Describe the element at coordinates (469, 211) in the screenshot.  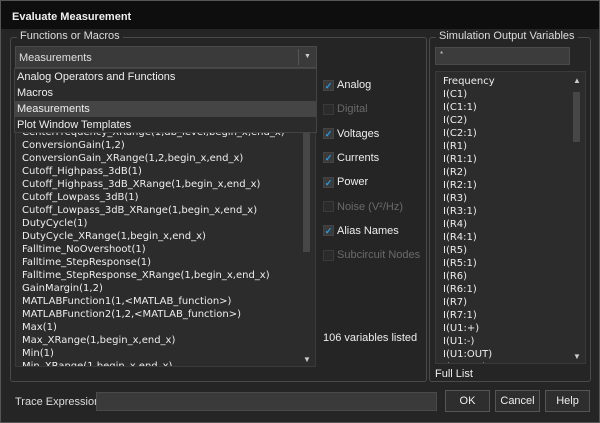
I see `variable-item: I(R3:1)` at that location.